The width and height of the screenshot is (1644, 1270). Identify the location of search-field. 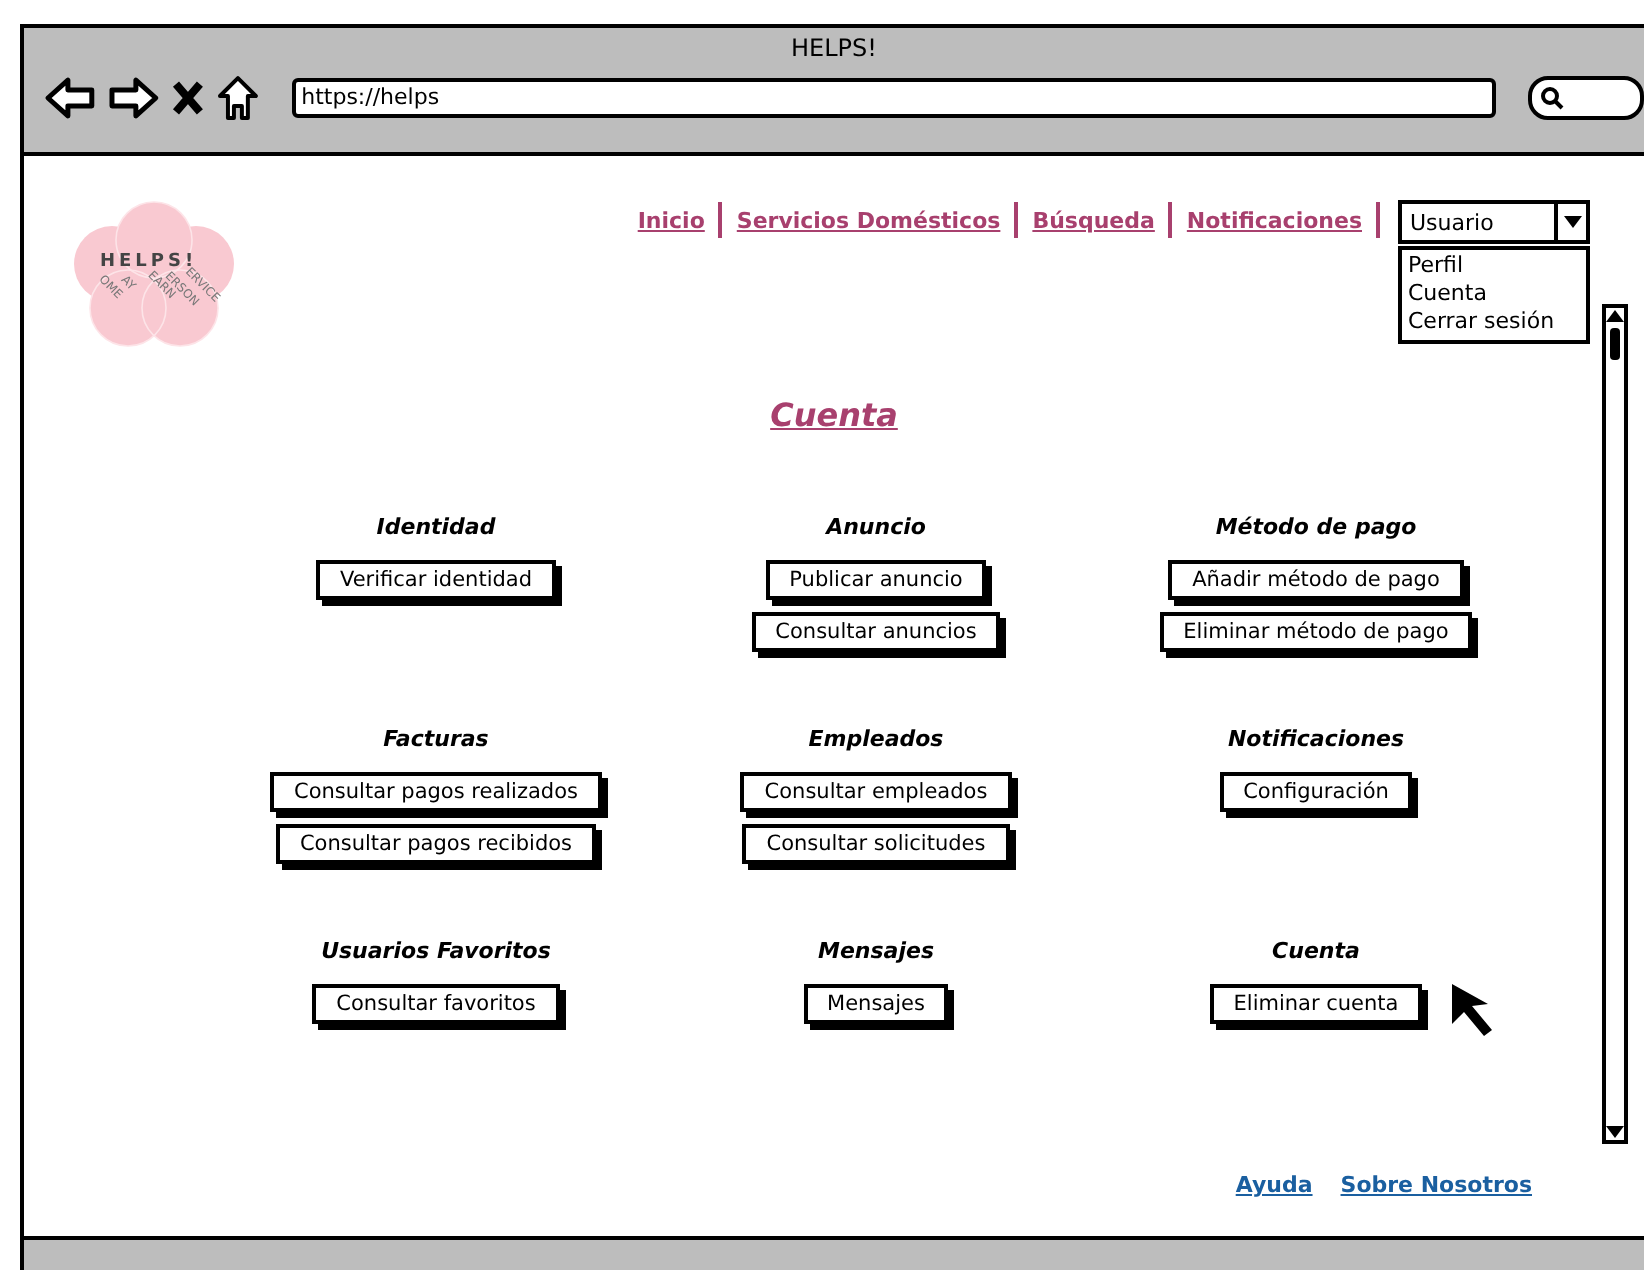
(1586, 98).